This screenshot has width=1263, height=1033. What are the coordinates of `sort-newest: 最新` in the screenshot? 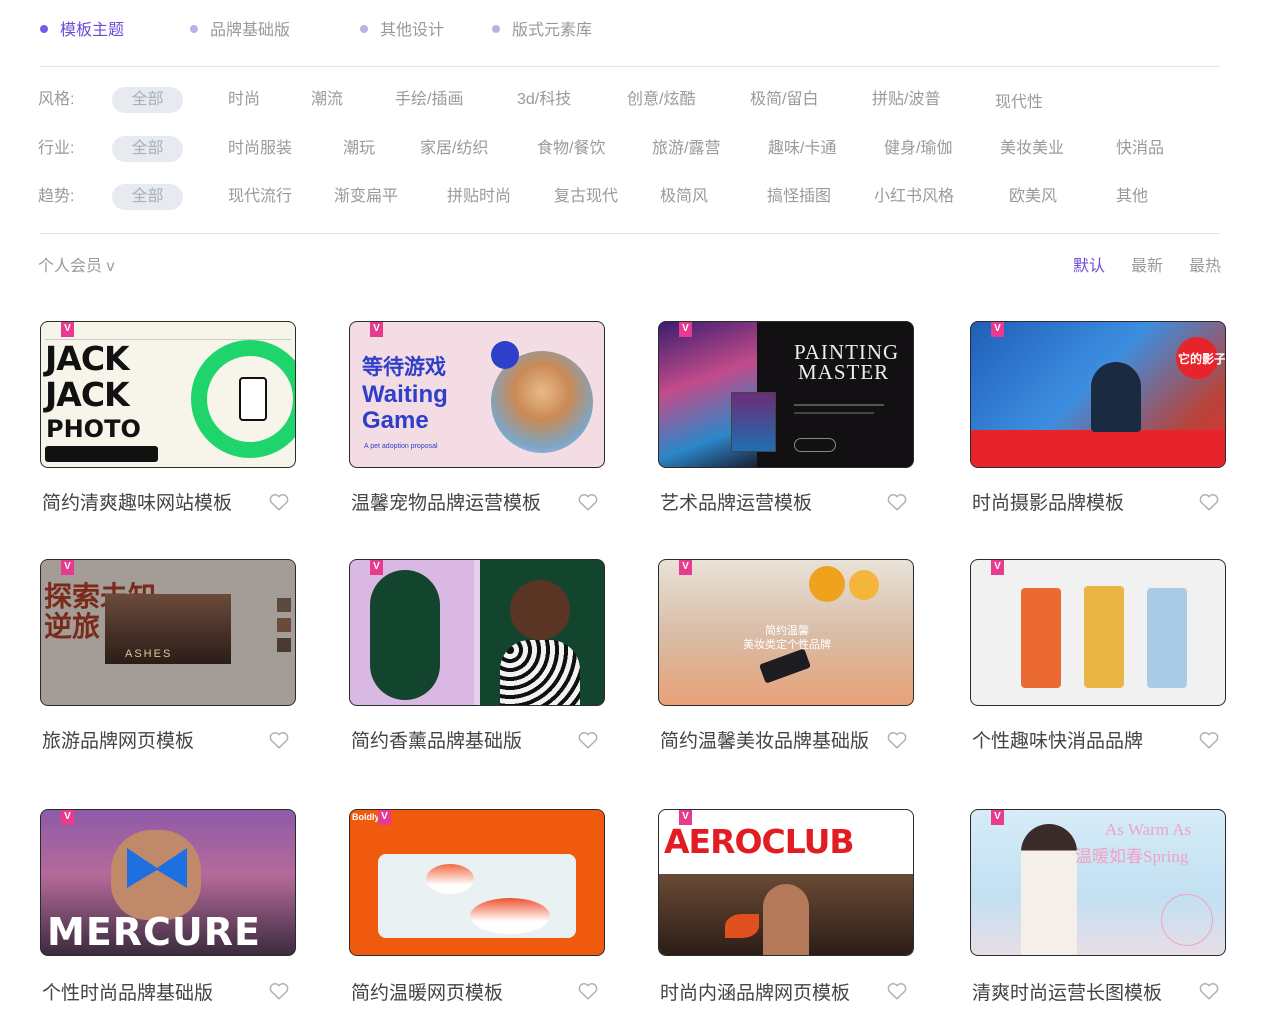 It's located at (1147, 267).